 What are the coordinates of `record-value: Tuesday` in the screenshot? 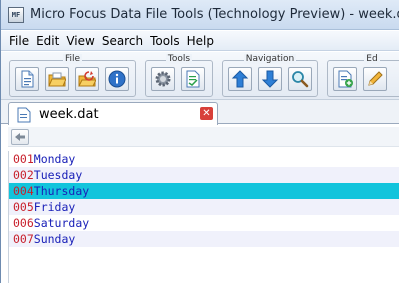 It's located at (58, 175).